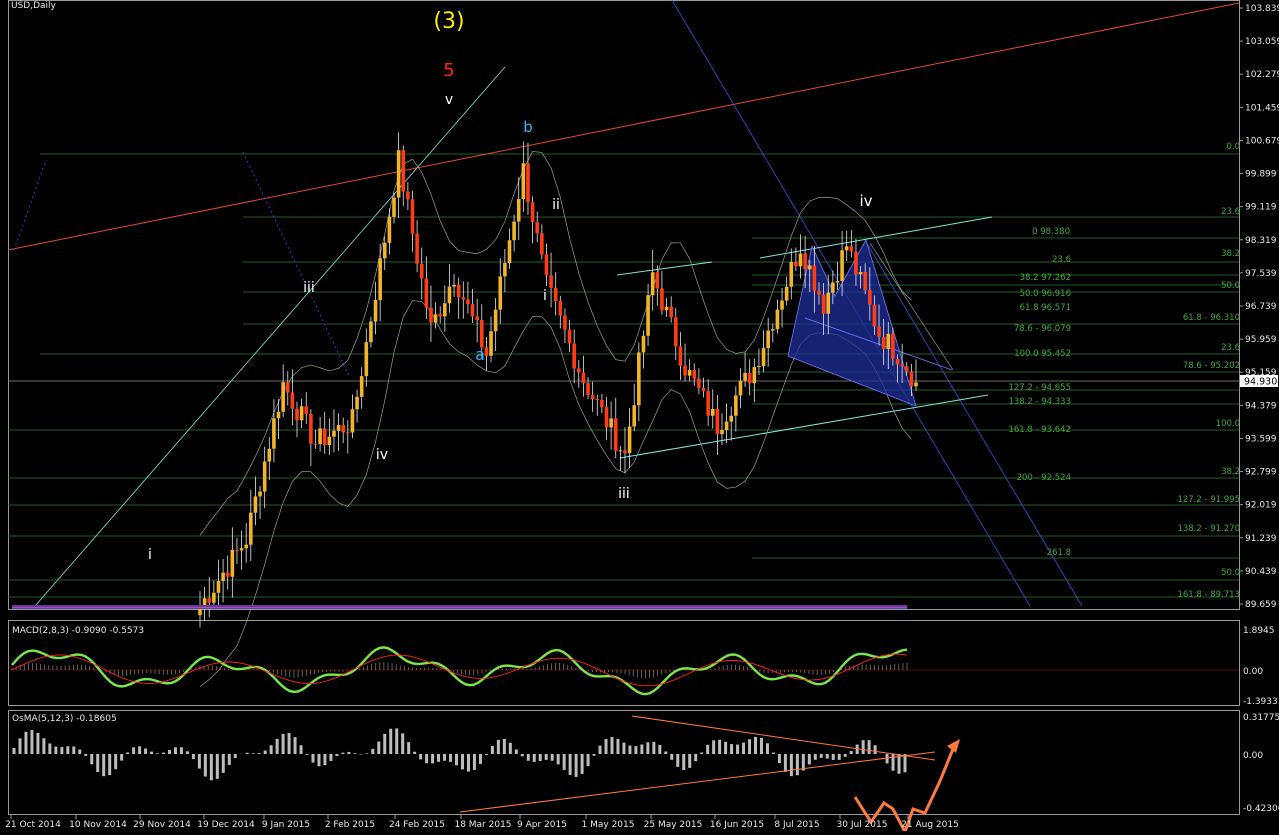 The width and height of the screenshot is (1279, 835). I want to click on price-tick-label: 96.739, so click(1261, 307).